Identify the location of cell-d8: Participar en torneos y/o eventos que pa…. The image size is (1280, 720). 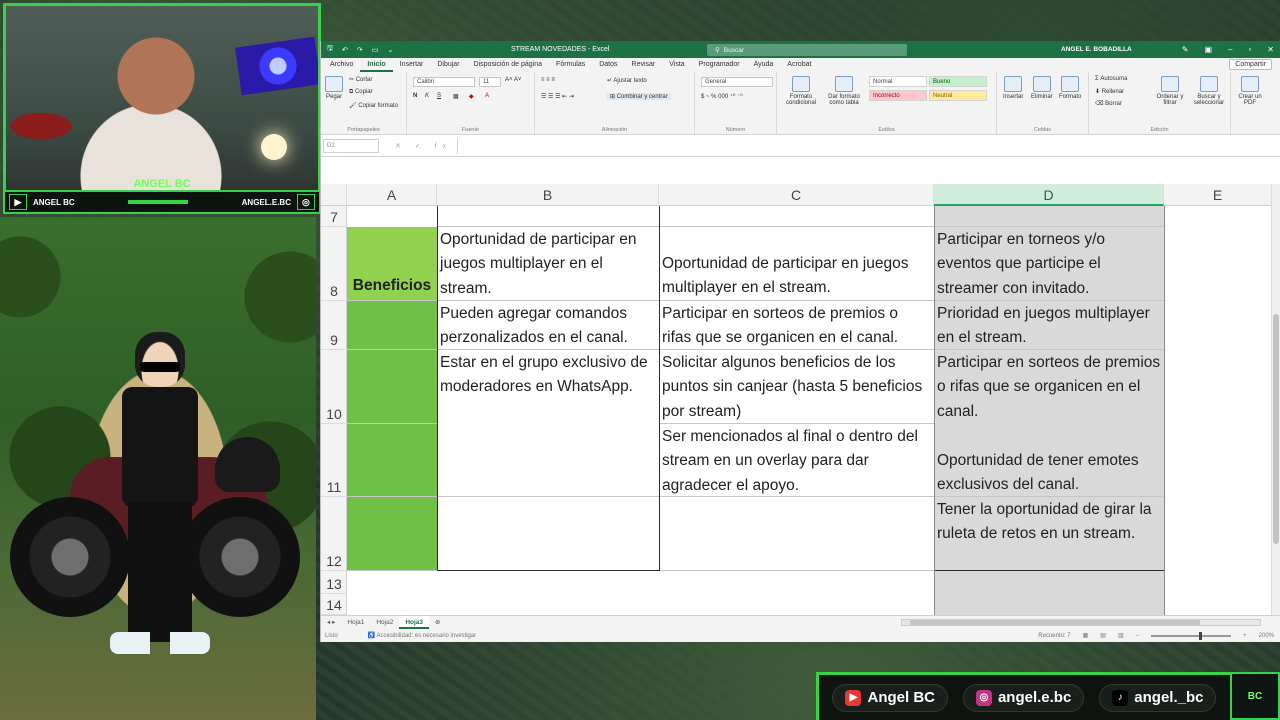
(1049, 264).